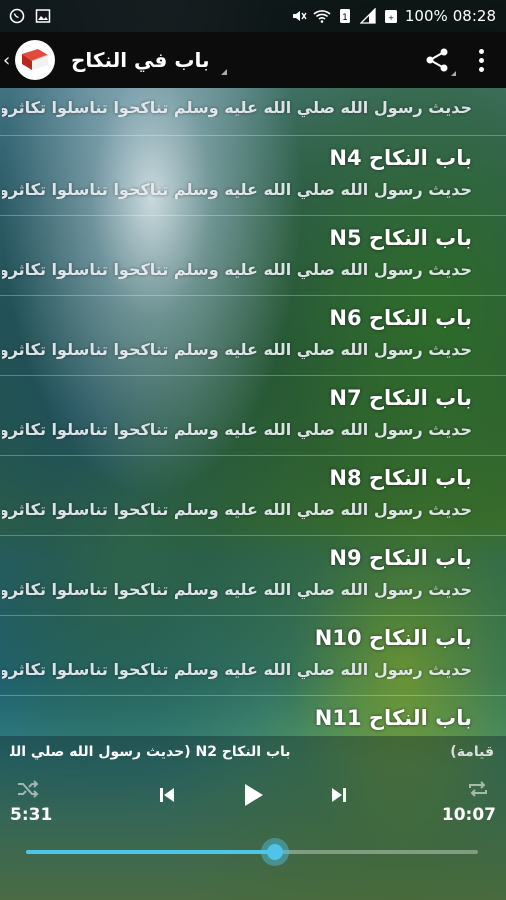 The height and width of the screenshot is (900, 506). What do you see at coordinates (478, 789) in the screenshot?
I see `repeat-icon` at bounding box center [478, 789].